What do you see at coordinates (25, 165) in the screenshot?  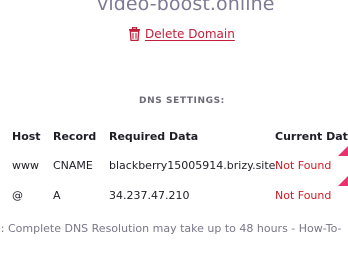 I see `row-www-host: www` at bounding box center [25, 165].